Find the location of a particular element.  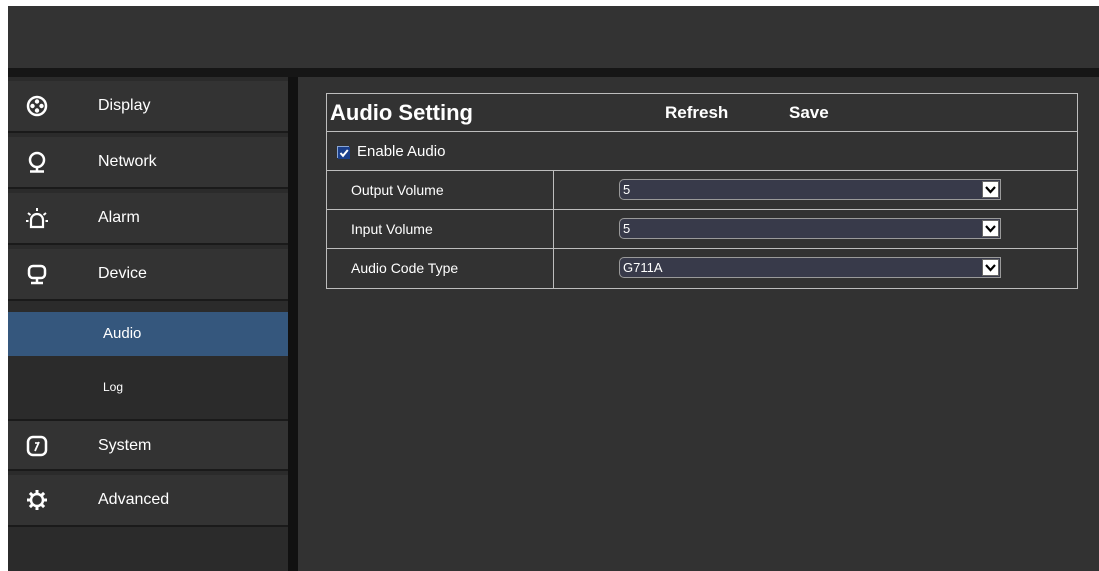

output-volume-value: 5 is located at coordinates (627, 189).